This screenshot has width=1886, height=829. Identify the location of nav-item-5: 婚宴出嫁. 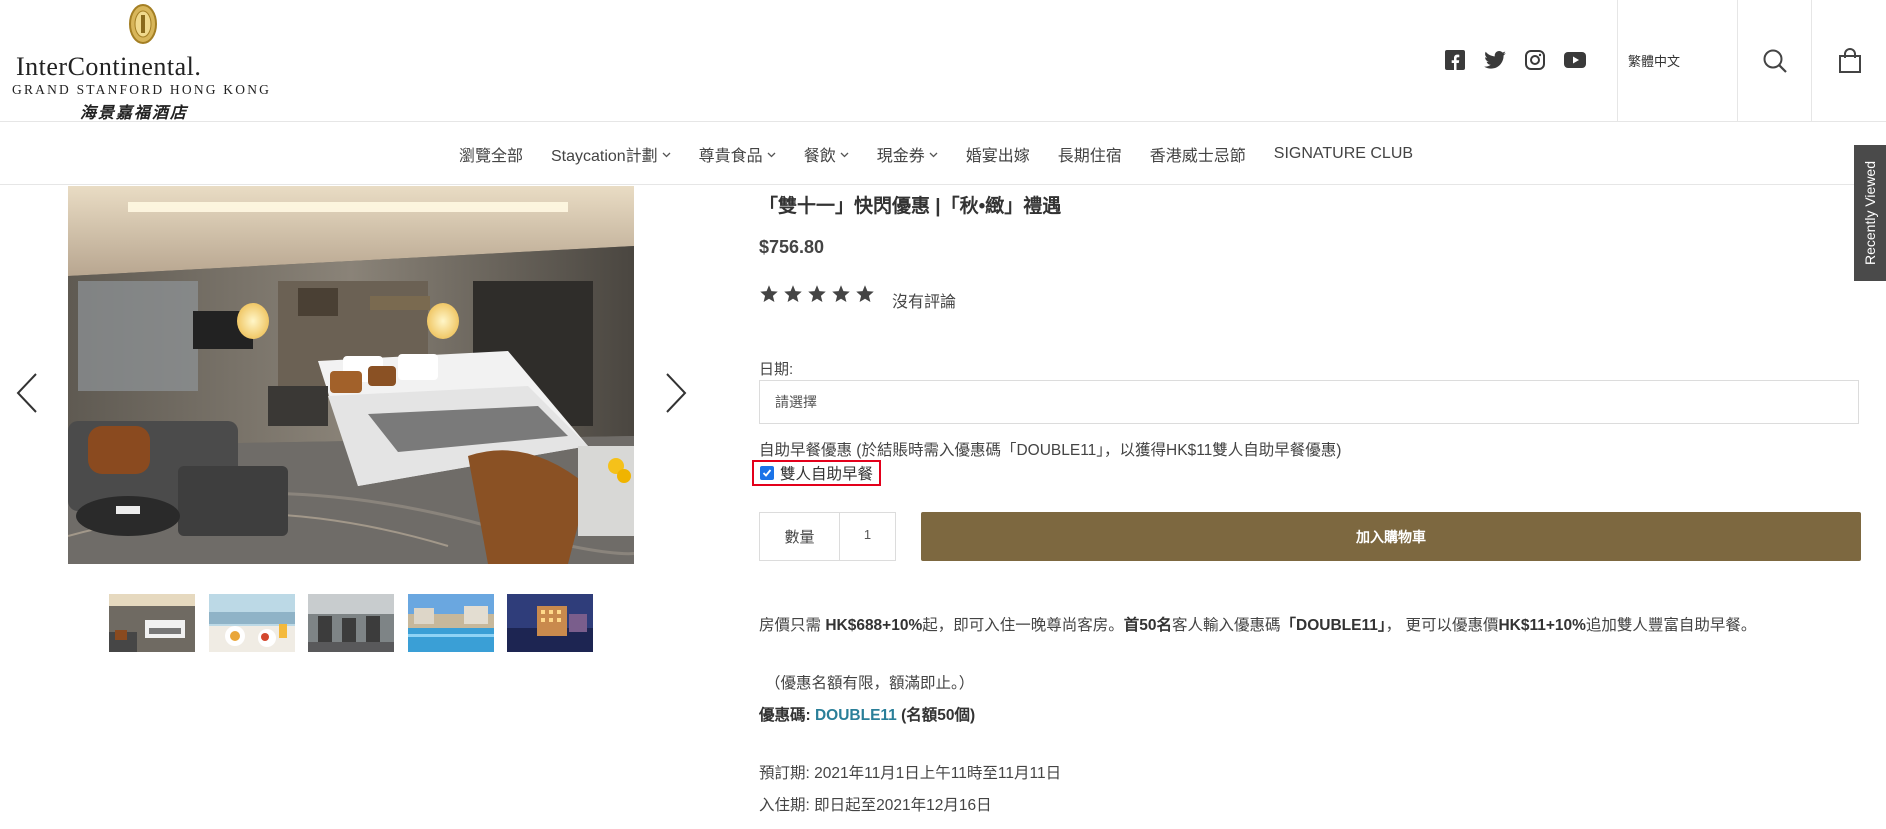
(998, 154).